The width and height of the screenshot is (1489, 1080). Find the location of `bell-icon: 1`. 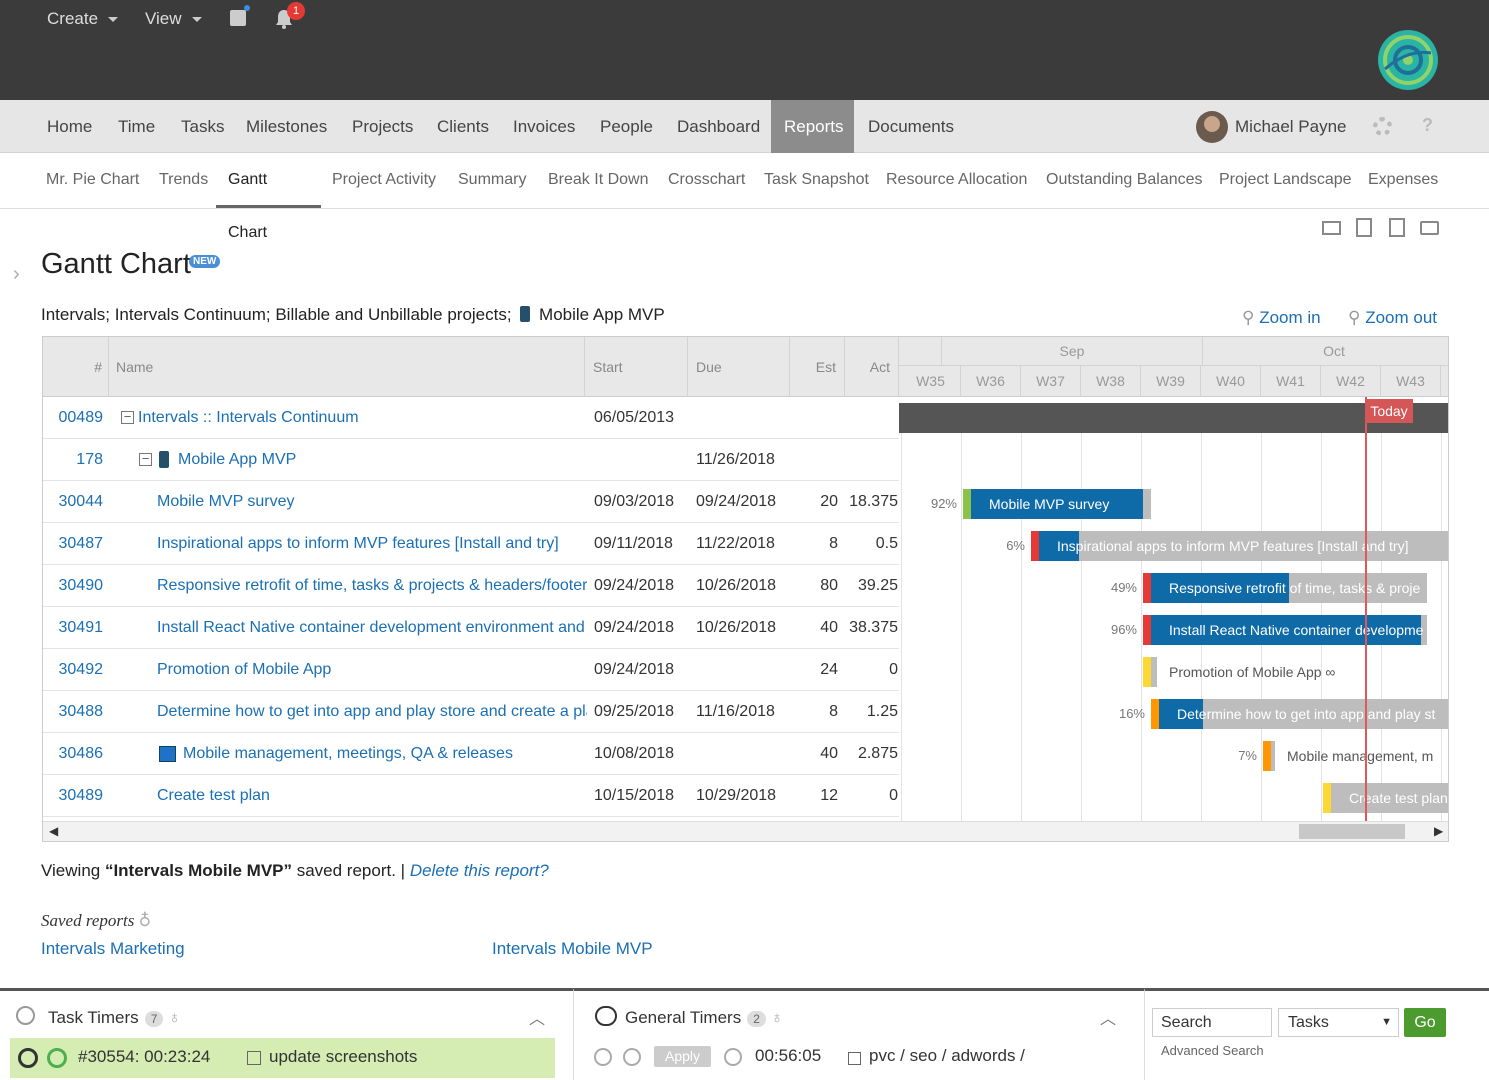

bell-icon: 1 is located at coordinates (289, 18).